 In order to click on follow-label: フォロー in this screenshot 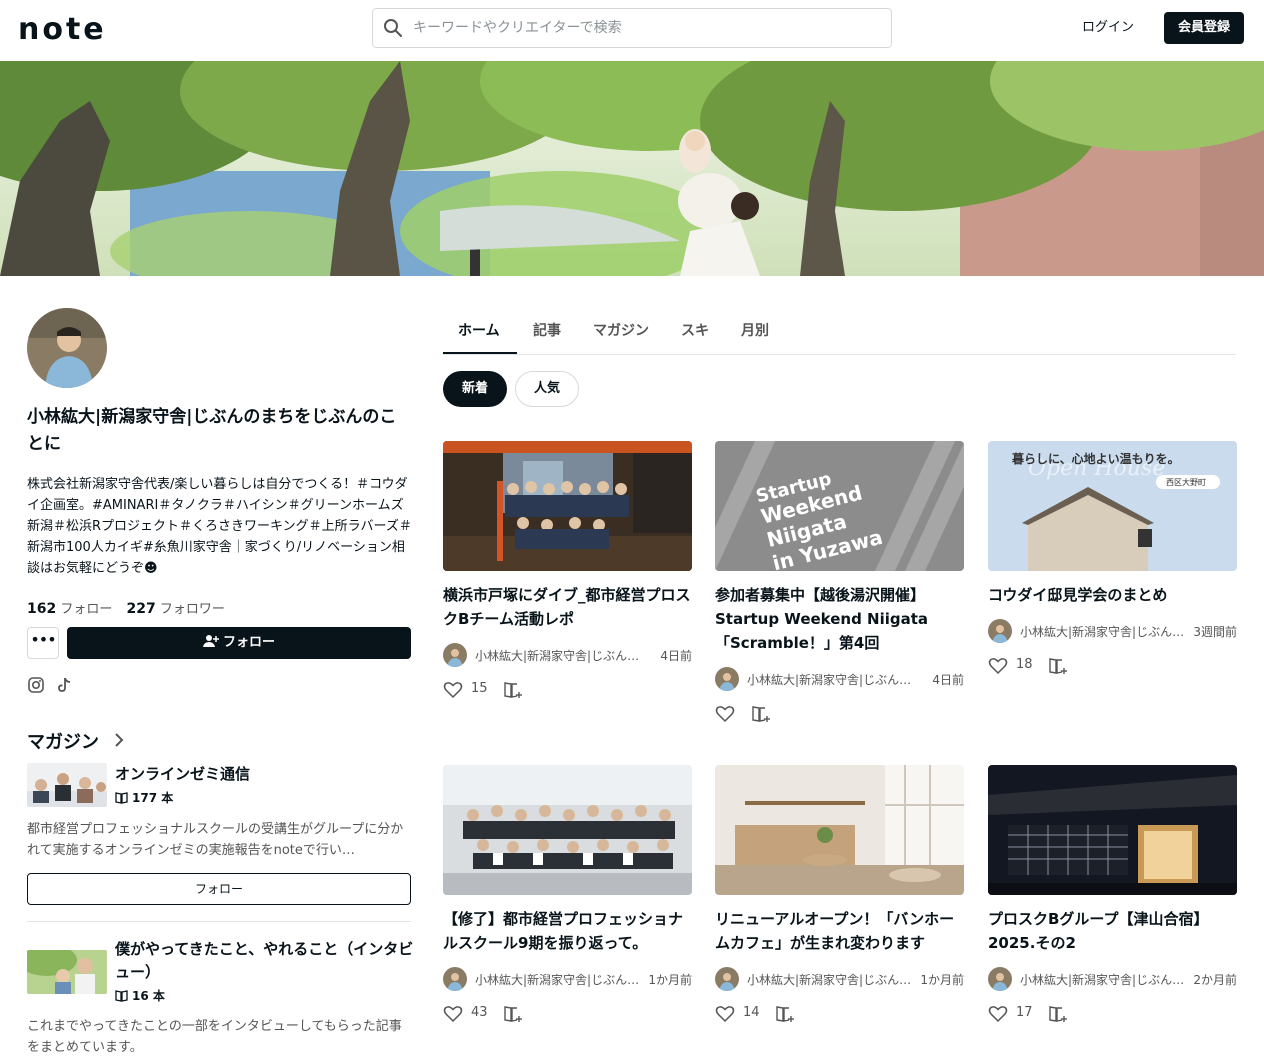, I will do `click(86, 609)`.